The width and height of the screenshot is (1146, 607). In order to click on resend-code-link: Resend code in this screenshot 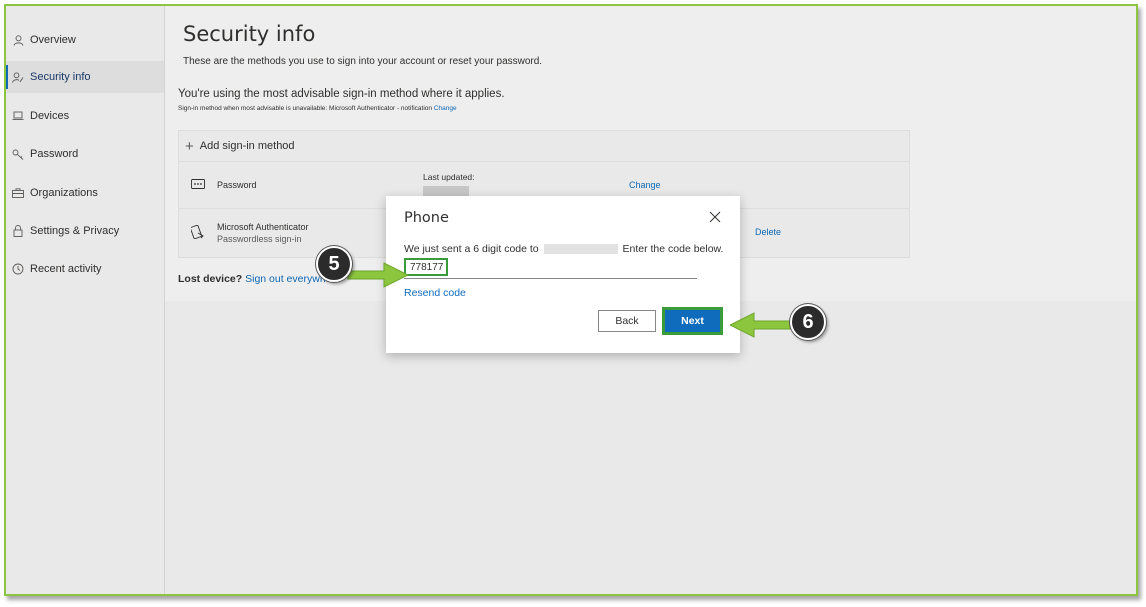, I will do `click(435, 293)`.